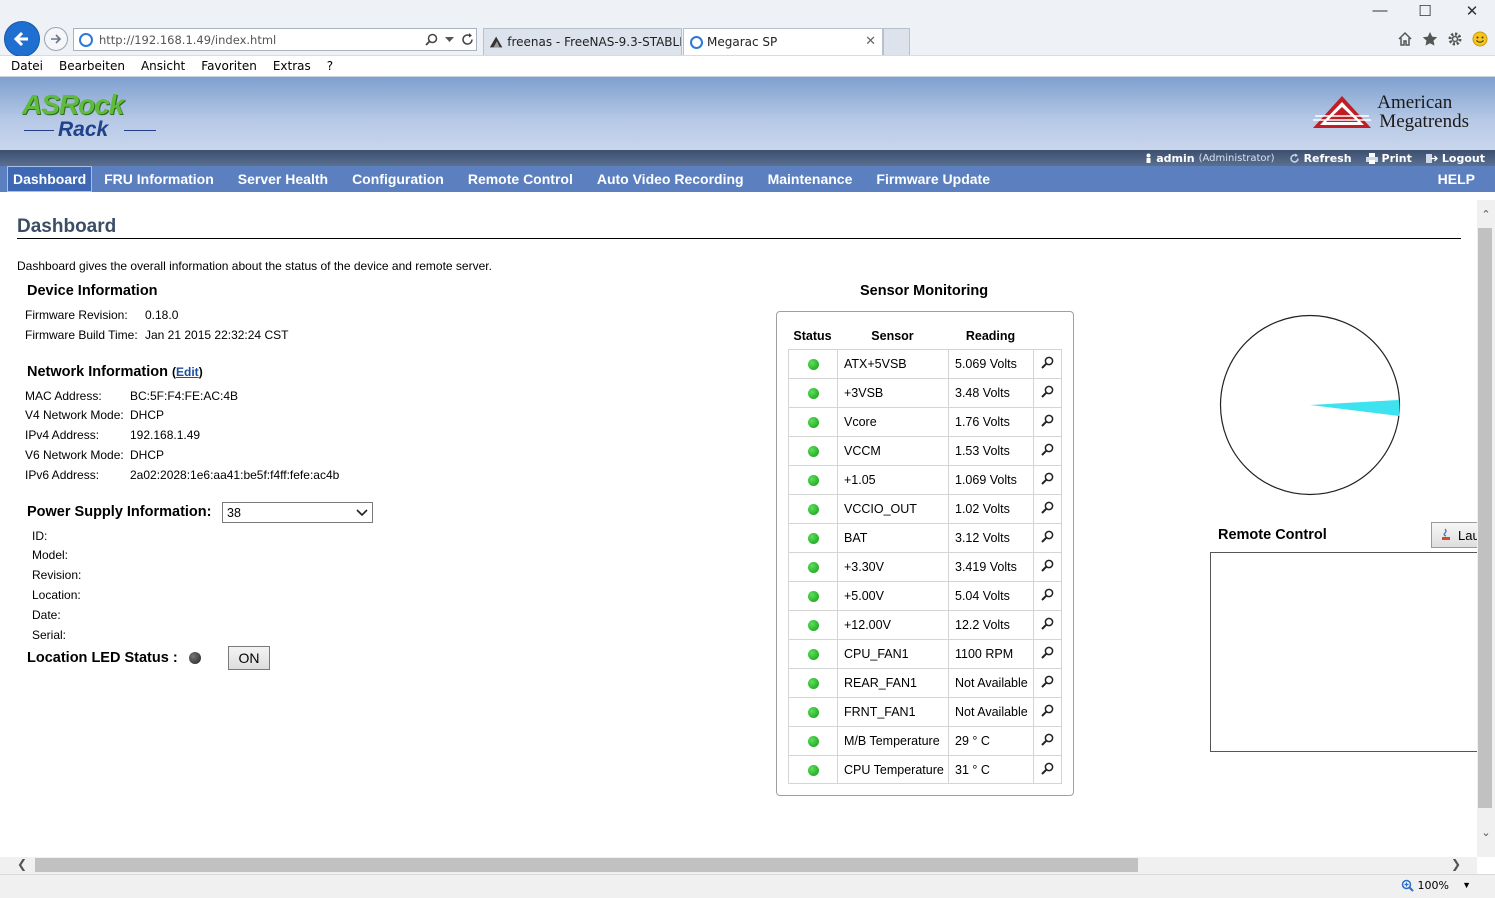 Image resolution: width=1495 pixels, height=898 pixels. What do you see at coordinates (1456, 179) in the screenshot?
I see `nav-help: HELP` at bounding box center [1456, 179].